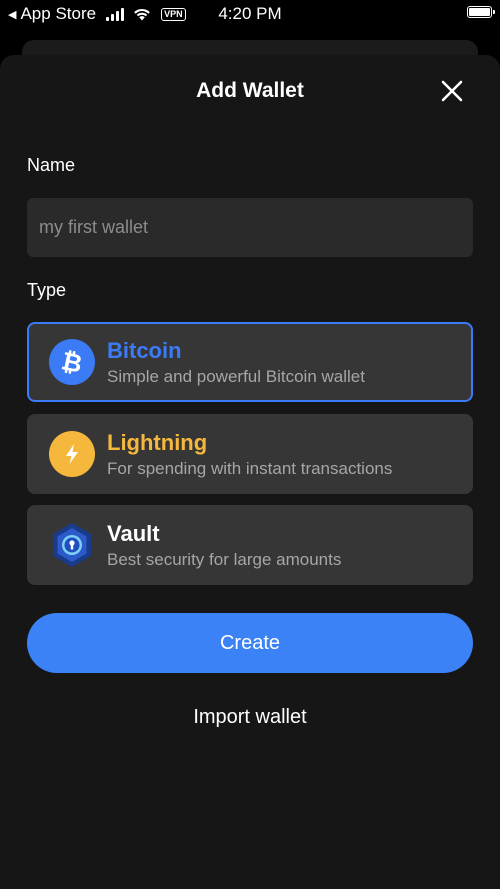 The width and height of the screenshot is (500, 889). I want to click on wallet-type-description: Simple and powerful Bitcoin wallet, so click(236, 376).